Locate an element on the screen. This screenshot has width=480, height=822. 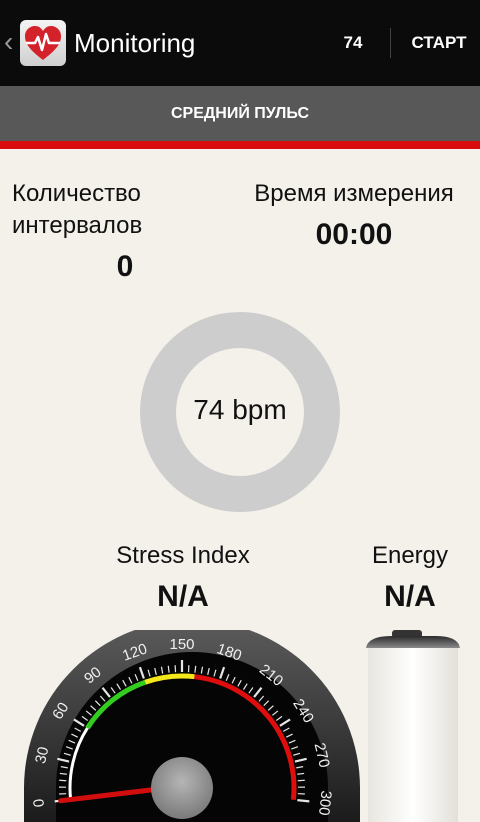
tab-indicator is located at coordinates (240, 145).